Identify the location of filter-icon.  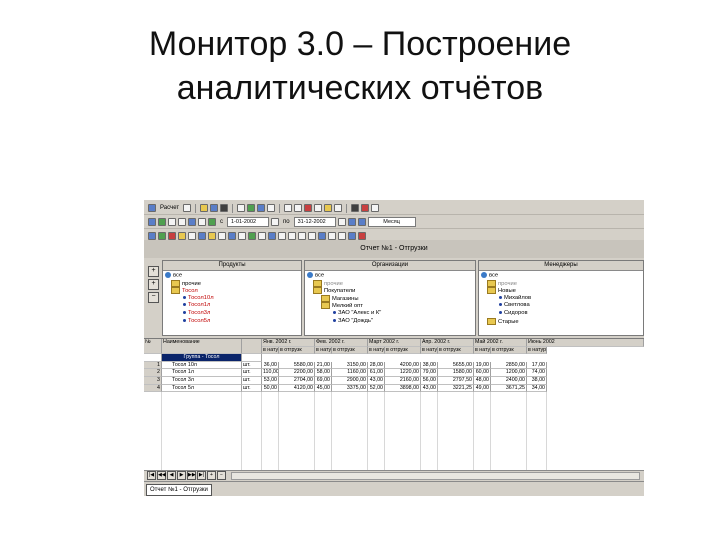
(338, 208).